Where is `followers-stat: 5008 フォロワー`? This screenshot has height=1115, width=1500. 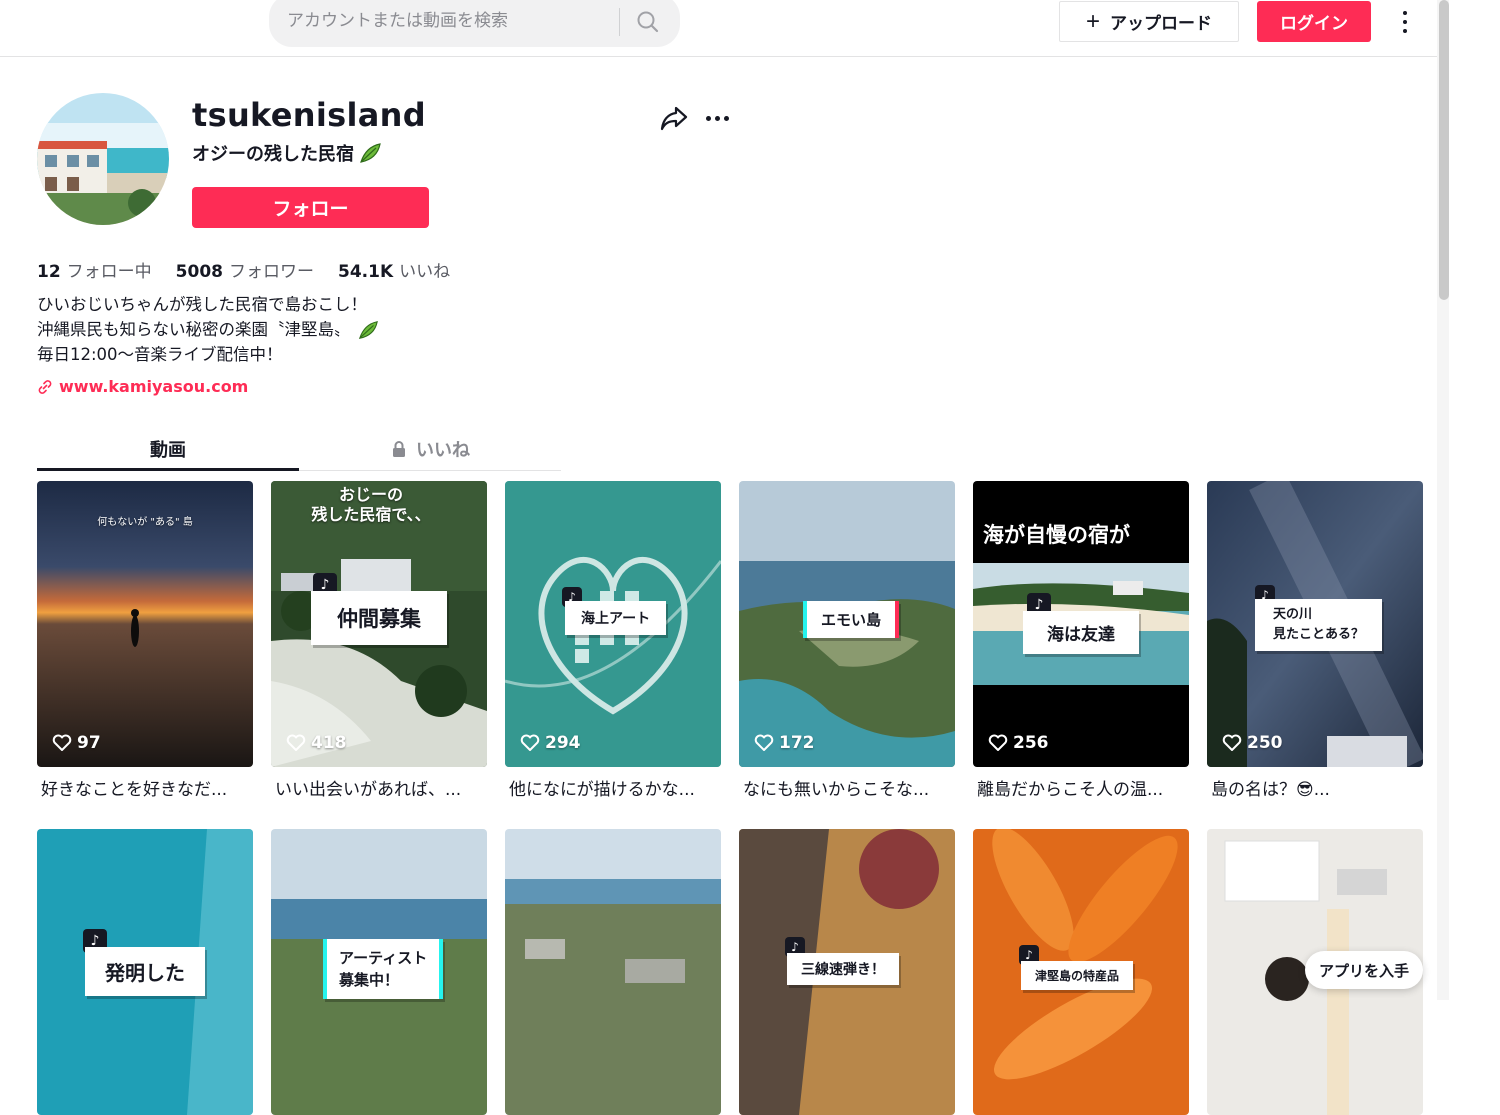
followers-stat: 5008 フォロワー is located at coordinates (245, 269).